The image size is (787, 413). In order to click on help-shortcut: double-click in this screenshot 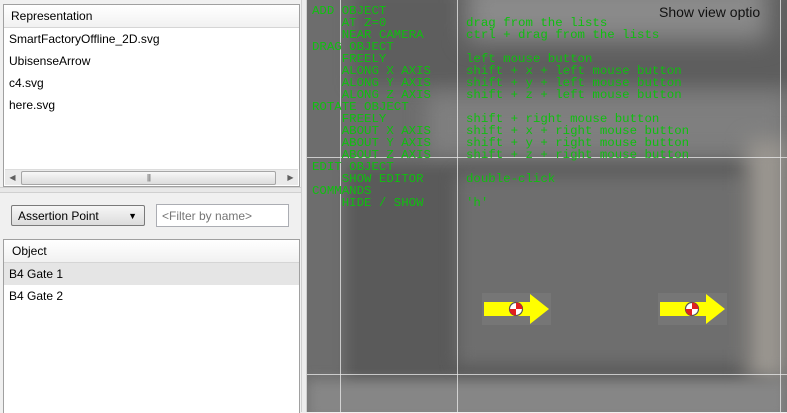, I will do `click(511, 179)`.